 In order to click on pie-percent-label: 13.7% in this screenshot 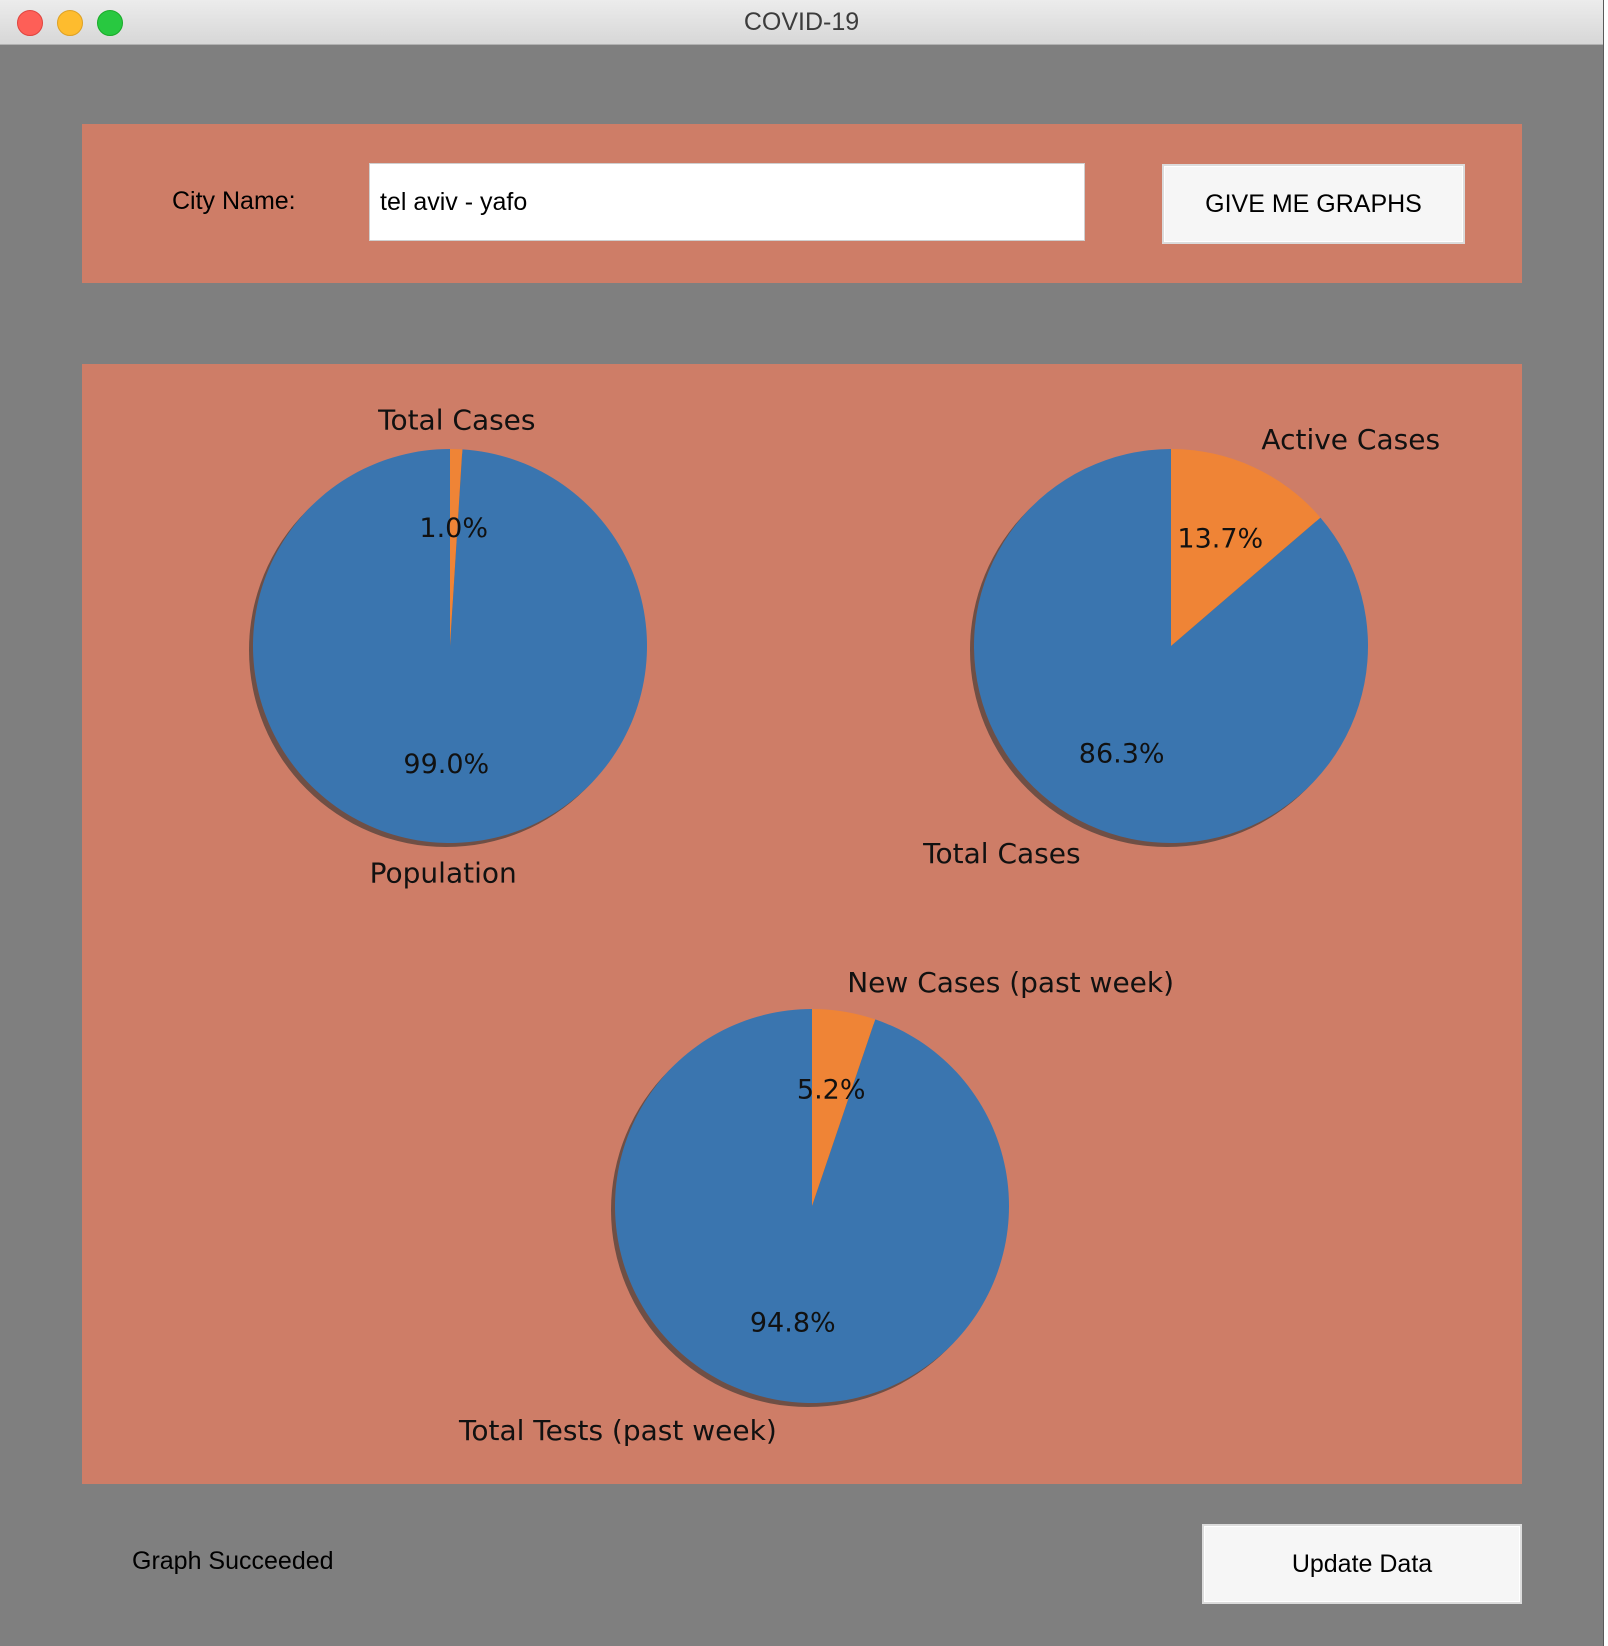, I will do `click(1220, 539)`.